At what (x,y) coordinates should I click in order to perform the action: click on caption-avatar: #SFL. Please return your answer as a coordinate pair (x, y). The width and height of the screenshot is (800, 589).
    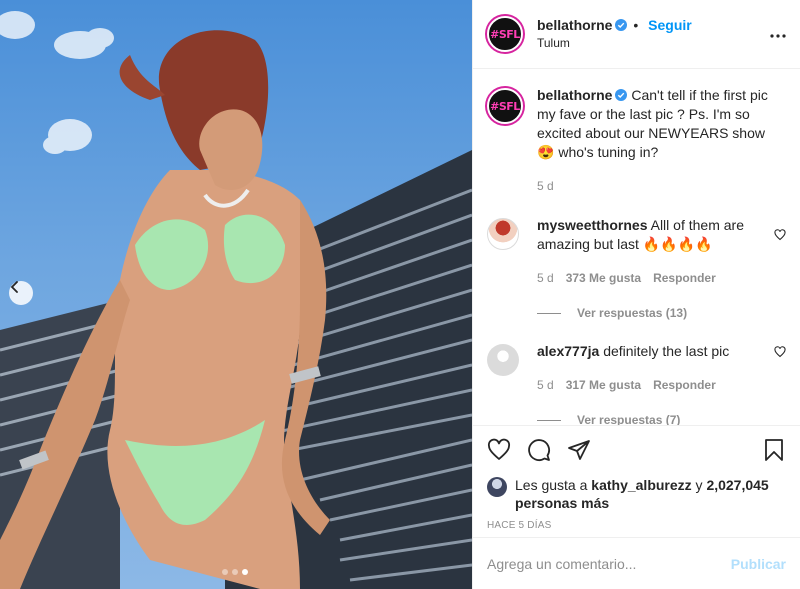
    Looking at the image, I should click on (505, 106).